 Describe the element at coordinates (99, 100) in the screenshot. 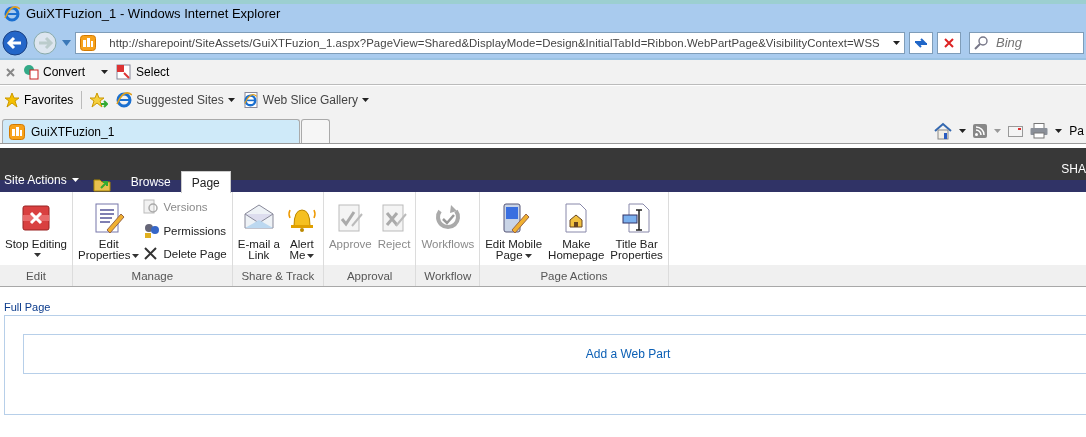

I see `add-favorite-icon` at that location.